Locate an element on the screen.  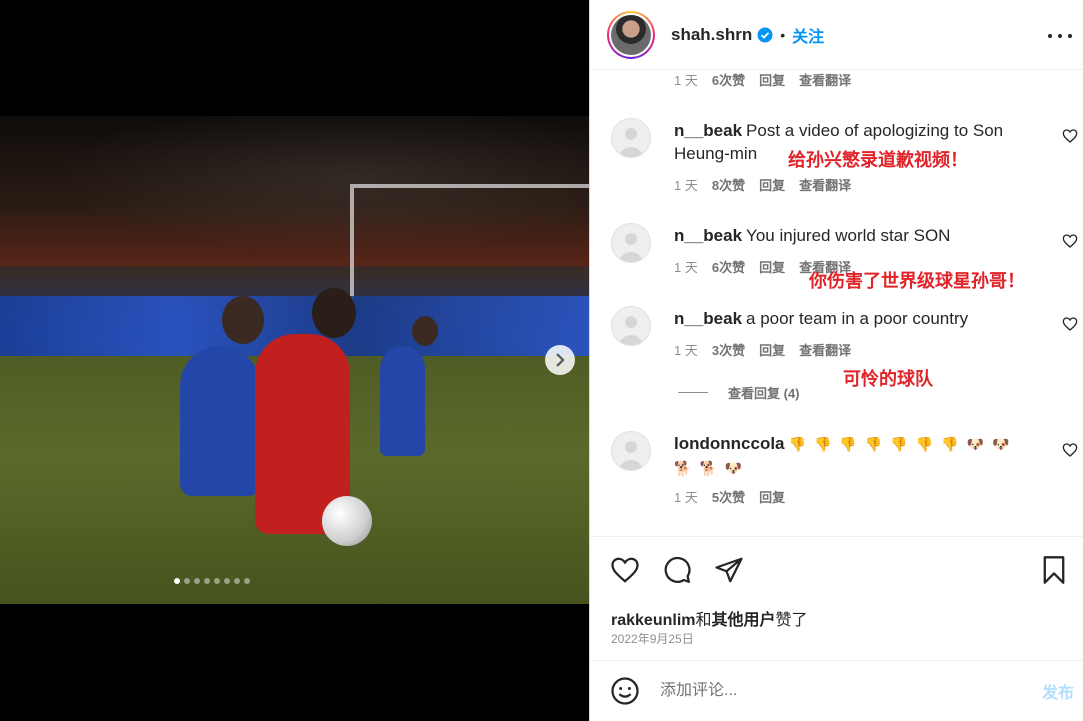
caption-meta: 1 天 6次赞 回复 查看翻译 is located at coordinates (762, 79).